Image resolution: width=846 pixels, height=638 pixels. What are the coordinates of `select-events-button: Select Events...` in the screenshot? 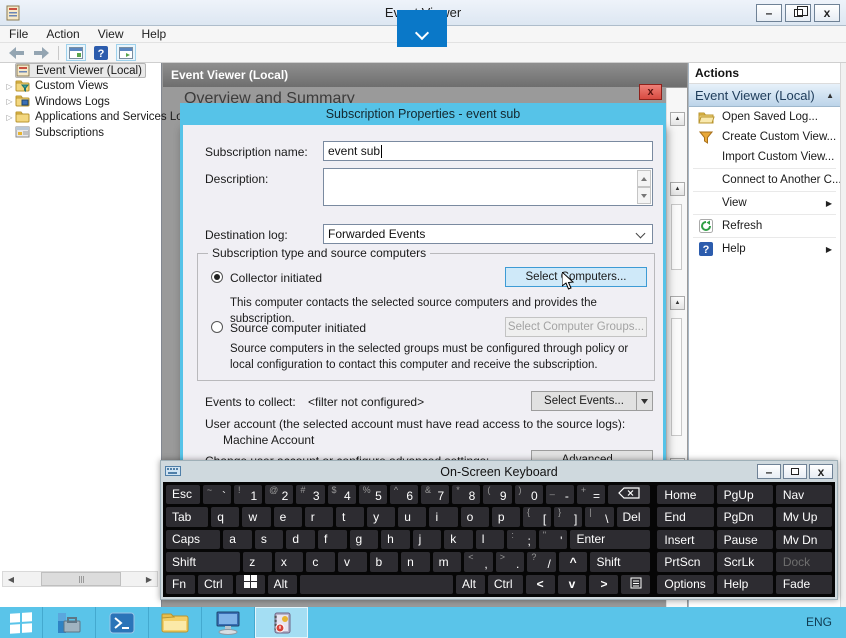 It's located at (584, 401).